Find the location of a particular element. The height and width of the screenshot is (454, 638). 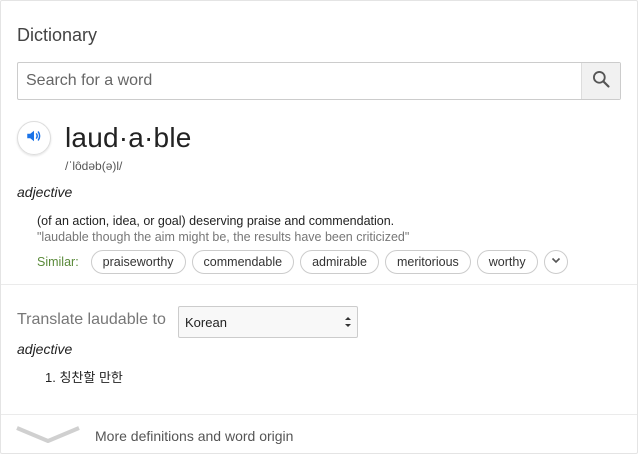

similar-label: Similar: is located at coordinates (58, 262).